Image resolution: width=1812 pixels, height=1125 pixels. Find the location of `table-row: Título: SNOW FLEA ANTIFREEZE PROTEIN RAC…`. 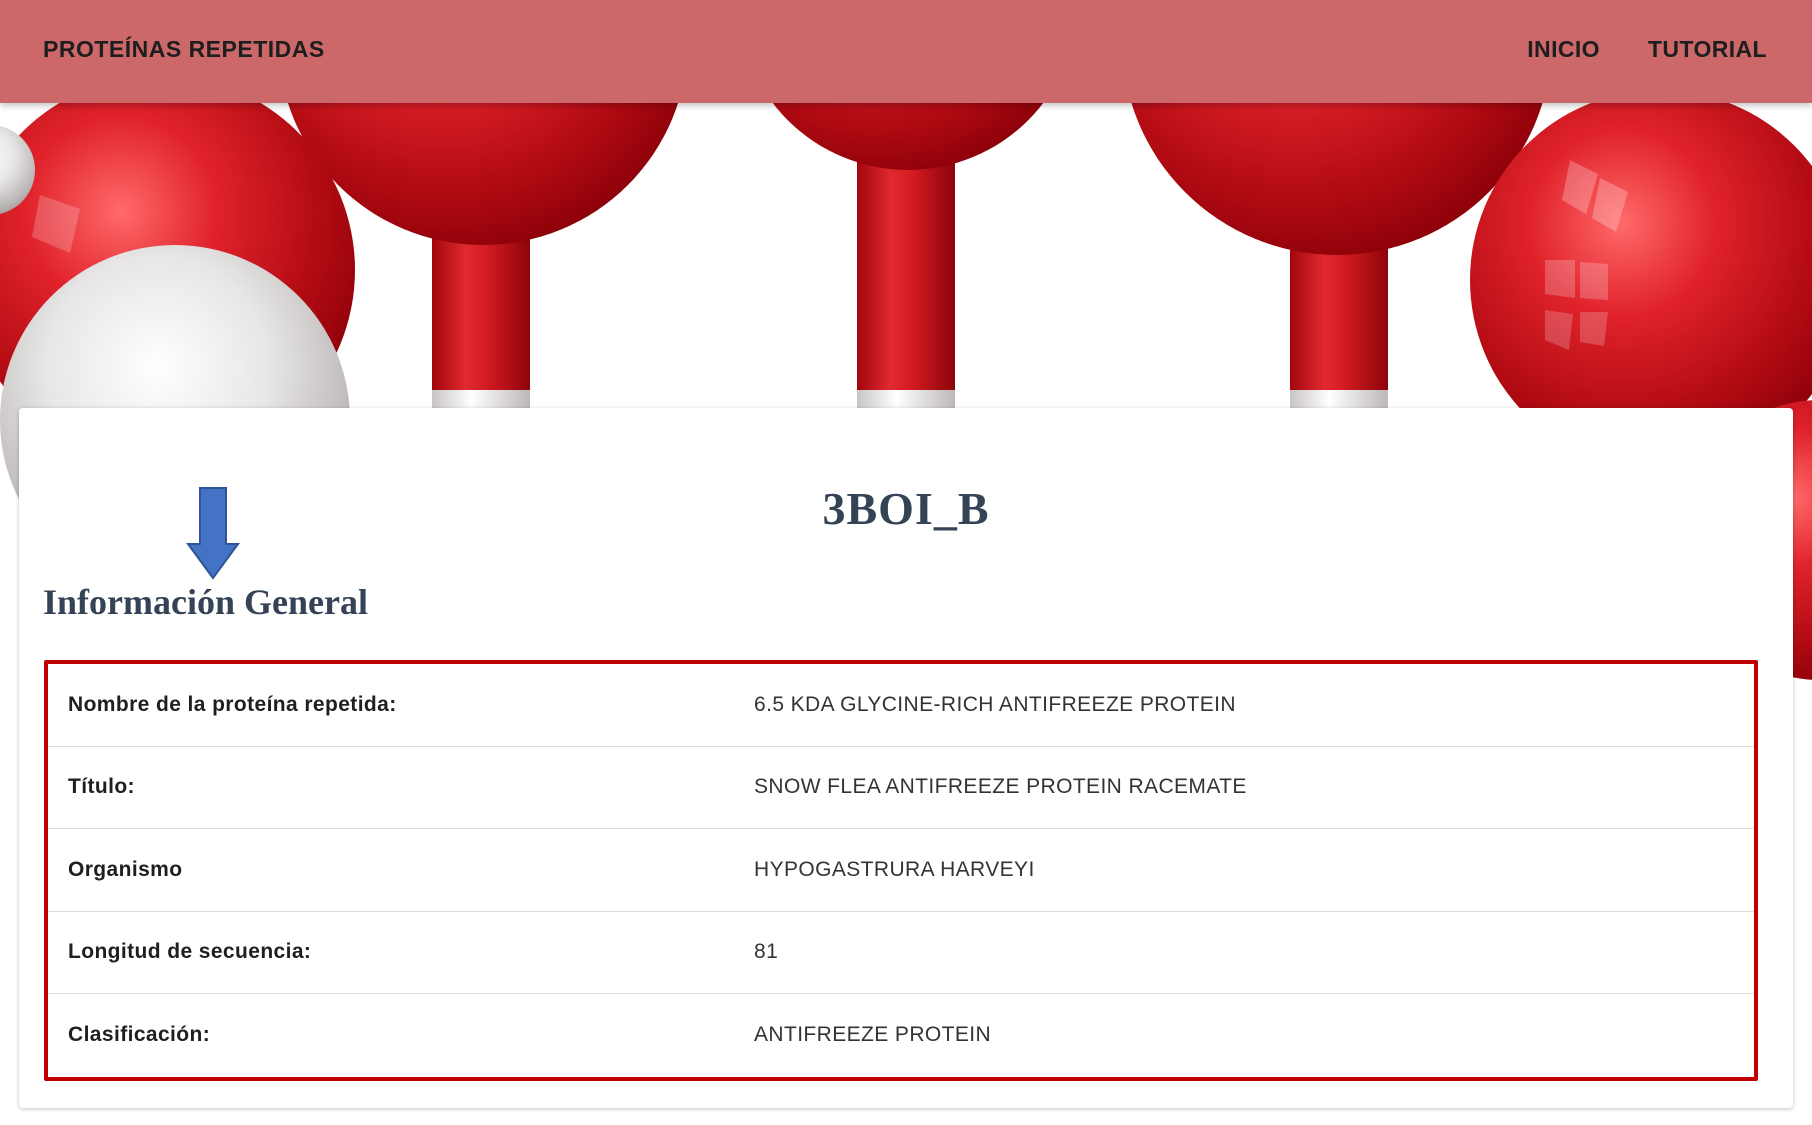

table-row: Título: SNOW FLEA ANTIFREEZE PROTEIN RAC… is located at coordinates (901, 788).